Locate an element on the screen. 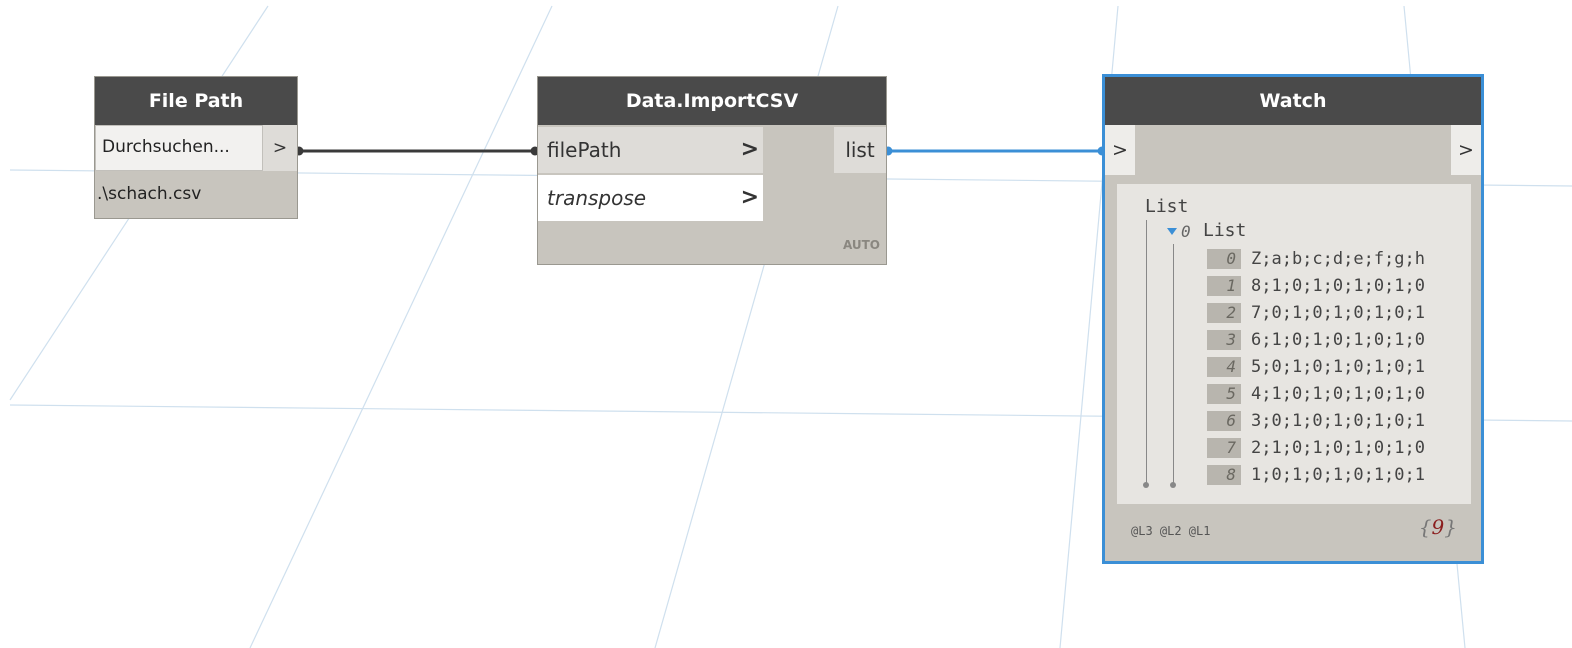 This screenshot has width=1572, height=648. item-index: 1 is located at coordinates (1224, 286).